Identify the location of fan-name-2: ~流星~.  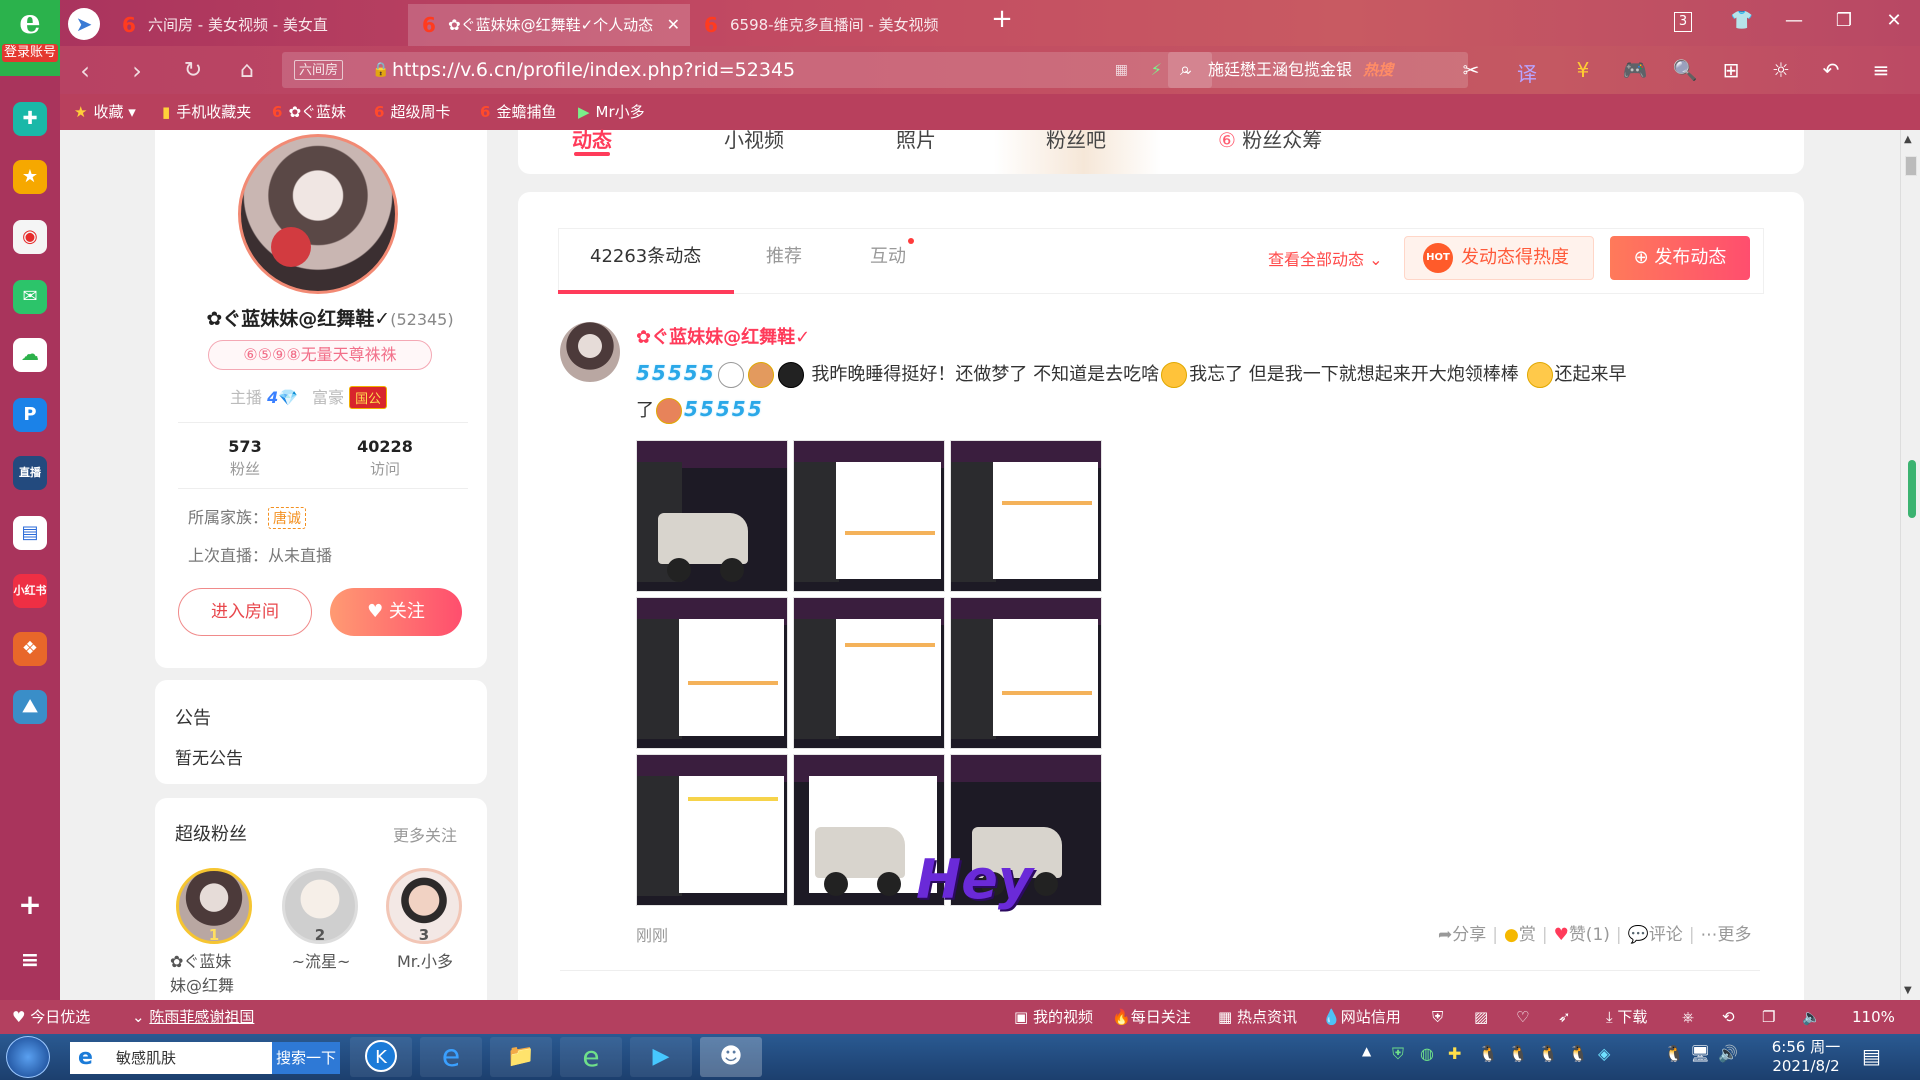
(321, 962).